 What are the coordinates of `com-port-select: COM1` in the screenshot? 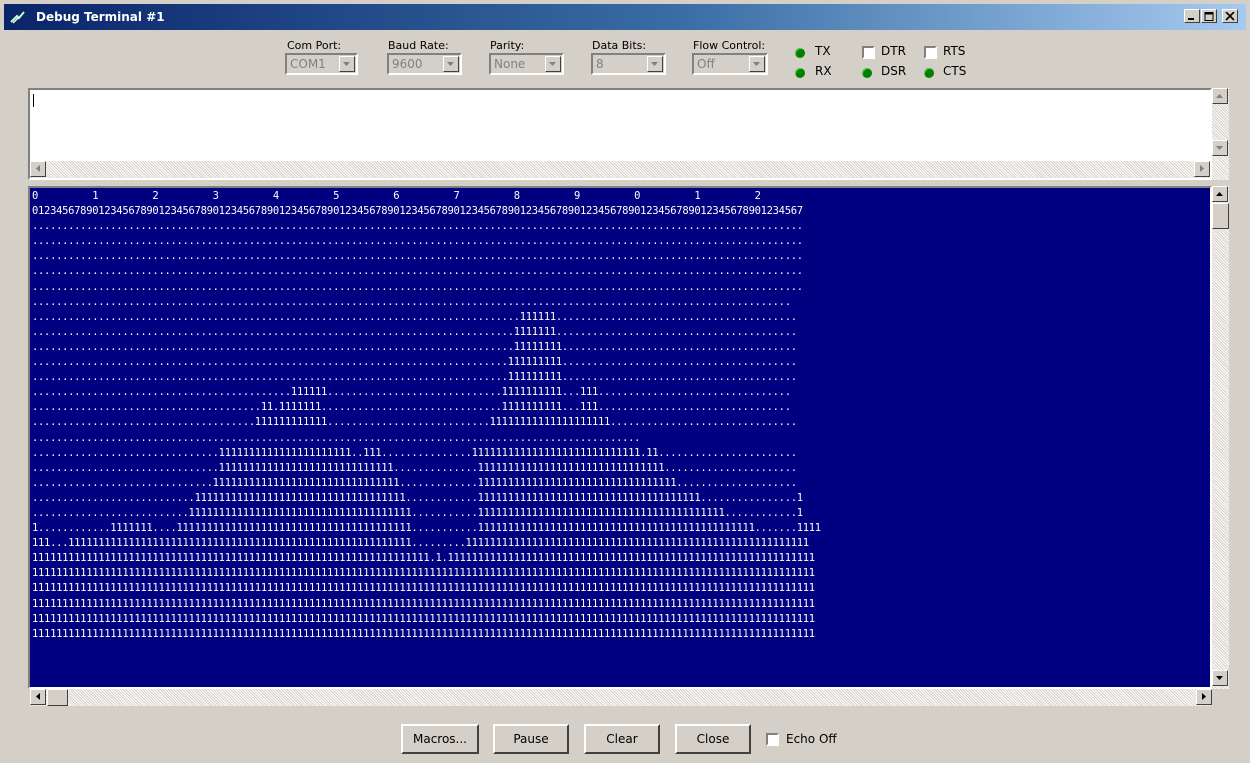 It's located at (321, 64).